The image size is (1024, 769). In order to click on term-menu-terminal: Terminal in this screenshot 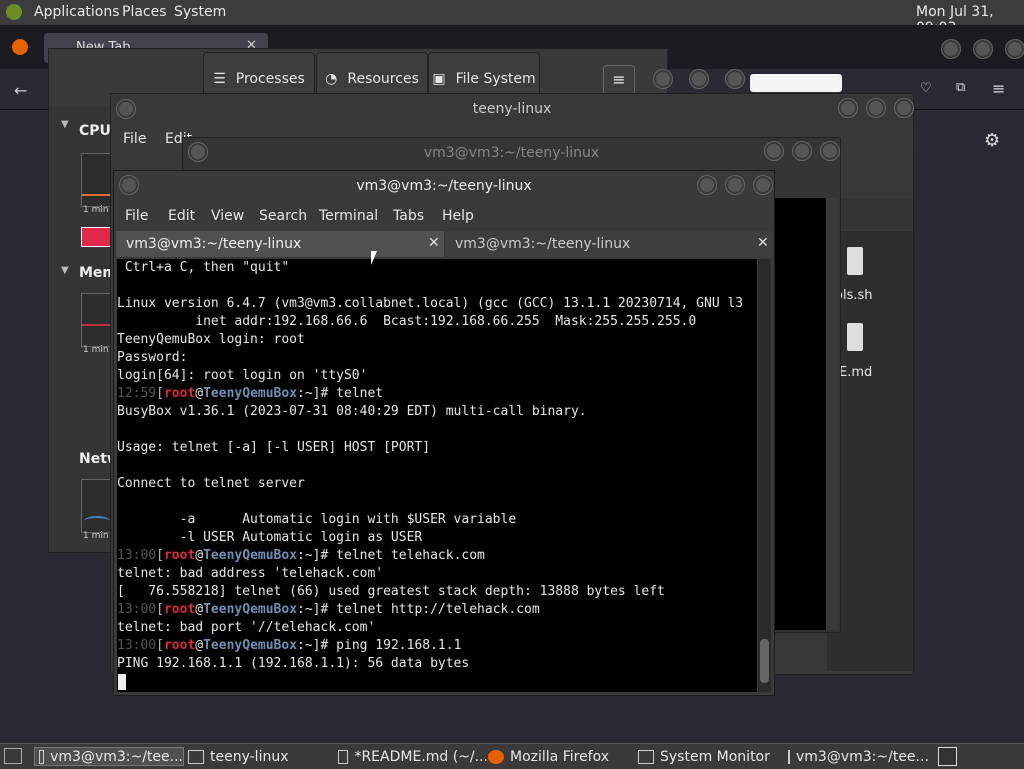, I will do `click(348, 216)`.